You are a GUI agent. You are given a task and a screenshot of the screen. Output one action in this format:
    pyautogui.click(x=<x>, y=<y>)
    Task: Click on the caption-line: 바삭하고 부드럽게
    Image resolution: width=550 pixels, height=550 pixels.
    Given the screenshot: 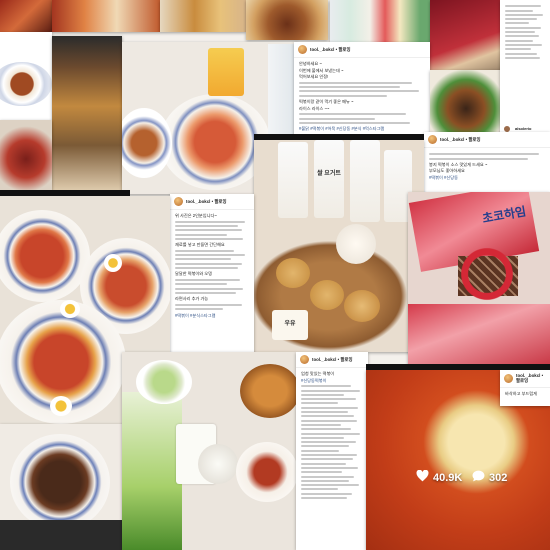 What is the action you would take?
    pyautogui.click(x=521, y=393)
    